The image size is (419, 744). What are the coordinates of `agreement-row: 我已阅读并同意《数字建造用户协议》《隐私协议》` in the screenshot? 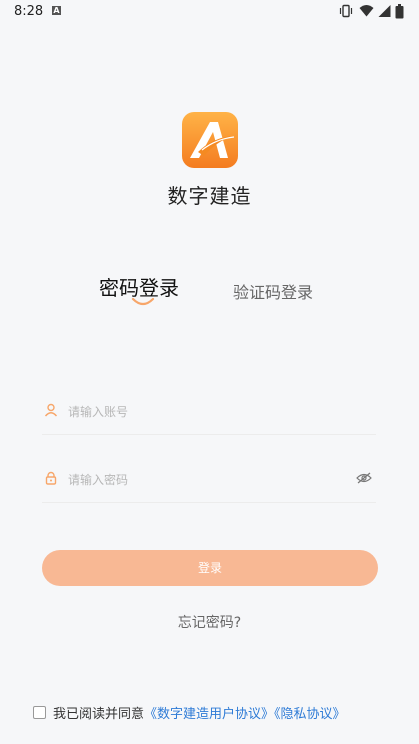 It's located at (189, 712).